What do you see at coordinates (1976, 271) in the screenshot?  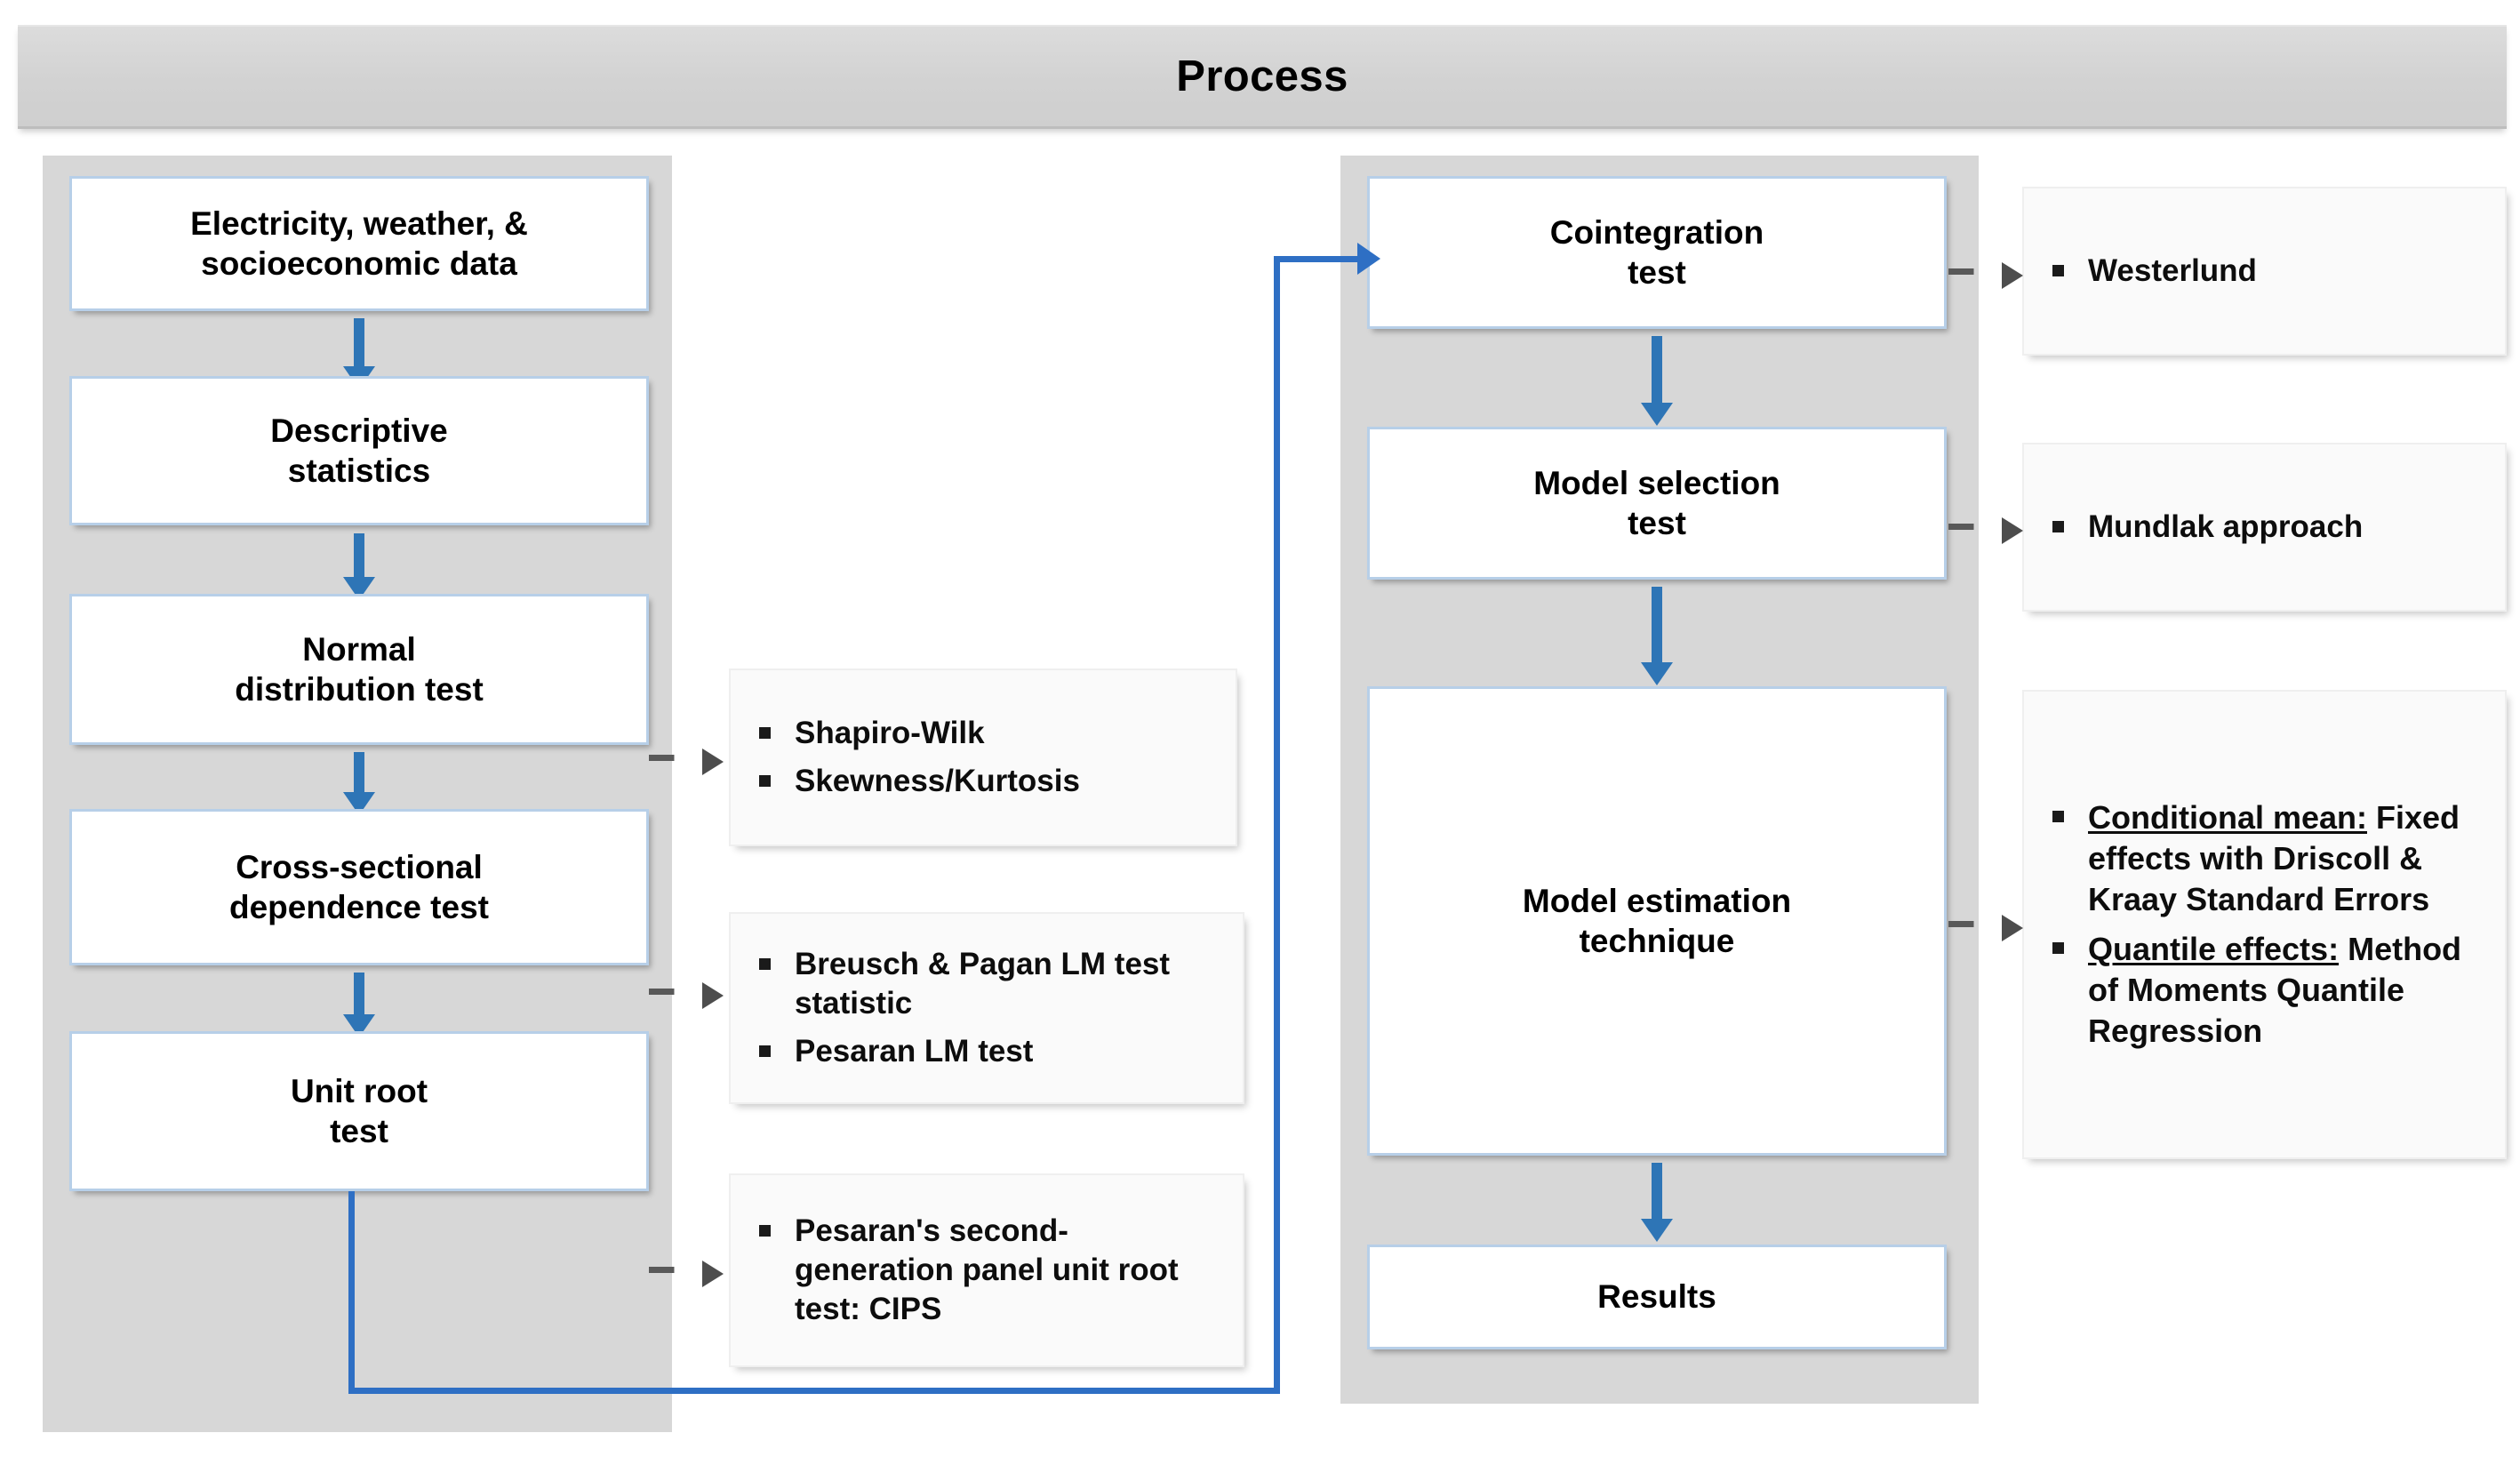 I see `dashed-connector-cointegration` at bounding box center [1976, 271].